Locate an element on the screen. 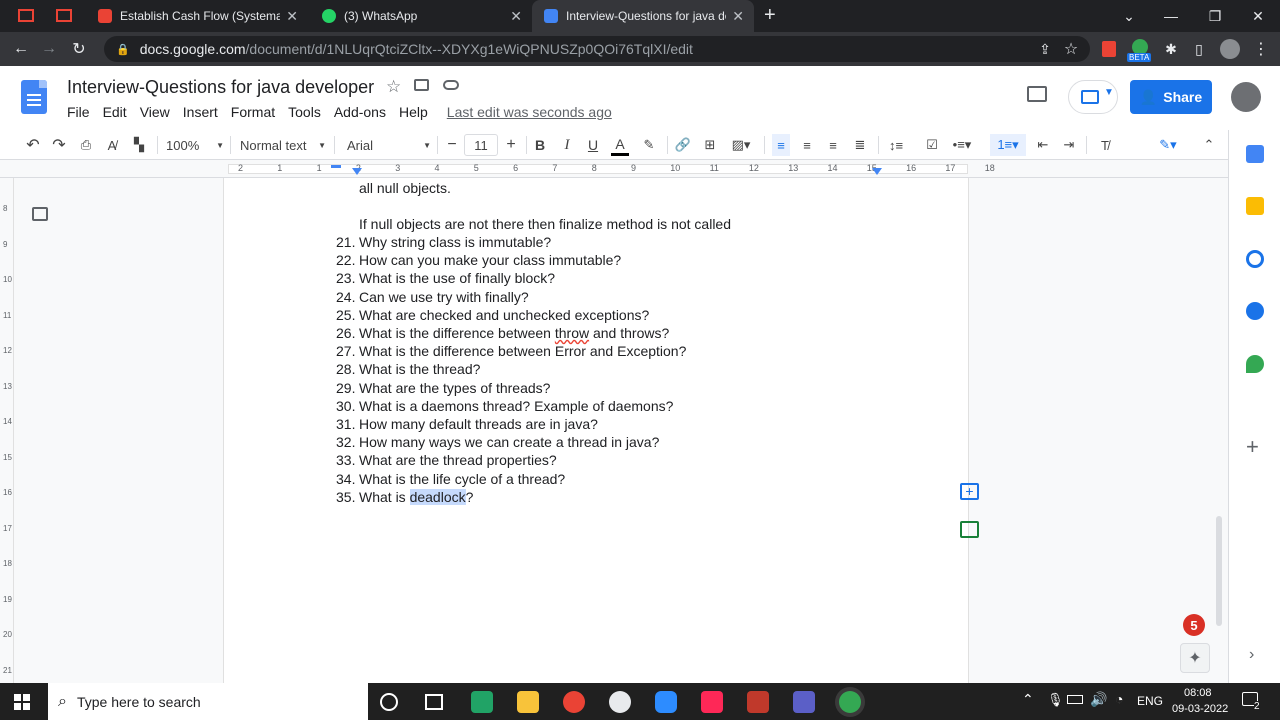  undo-icon: ↶ is located at coordinates (33, 145).